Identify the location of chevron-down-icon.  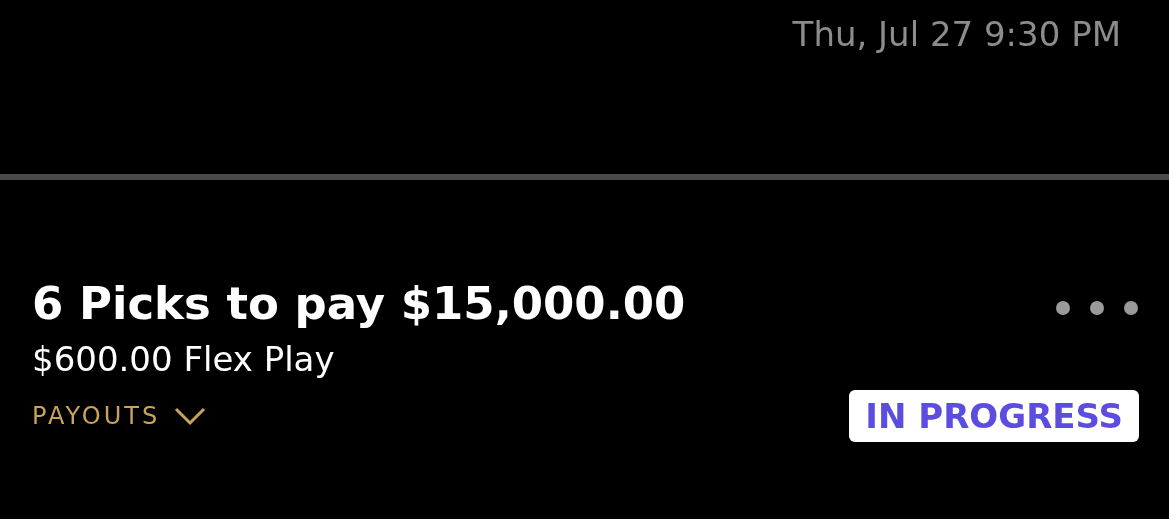
(190, 416).